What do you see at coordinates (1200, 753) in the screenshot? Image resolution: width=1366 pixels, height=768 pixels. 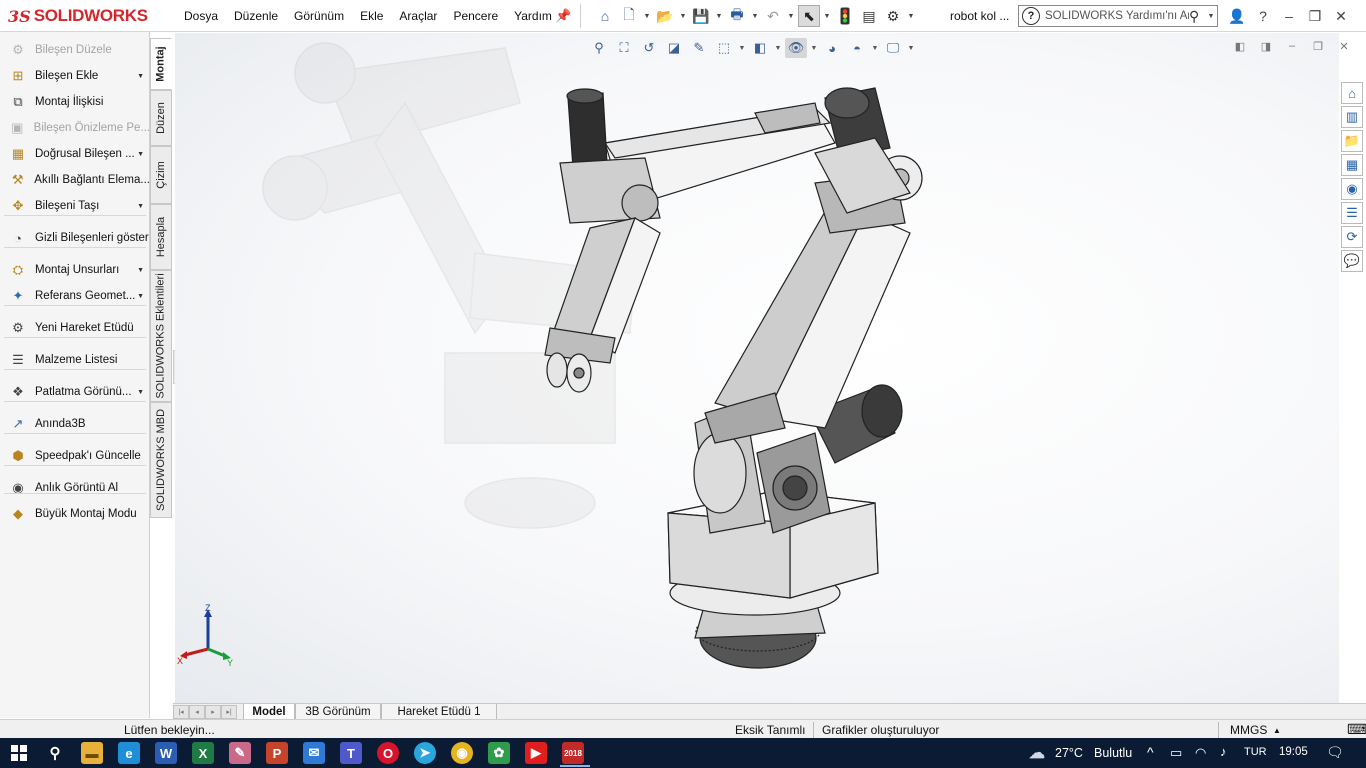 I see `wifi-icon: ◠` at bounding box center [1200, 753].